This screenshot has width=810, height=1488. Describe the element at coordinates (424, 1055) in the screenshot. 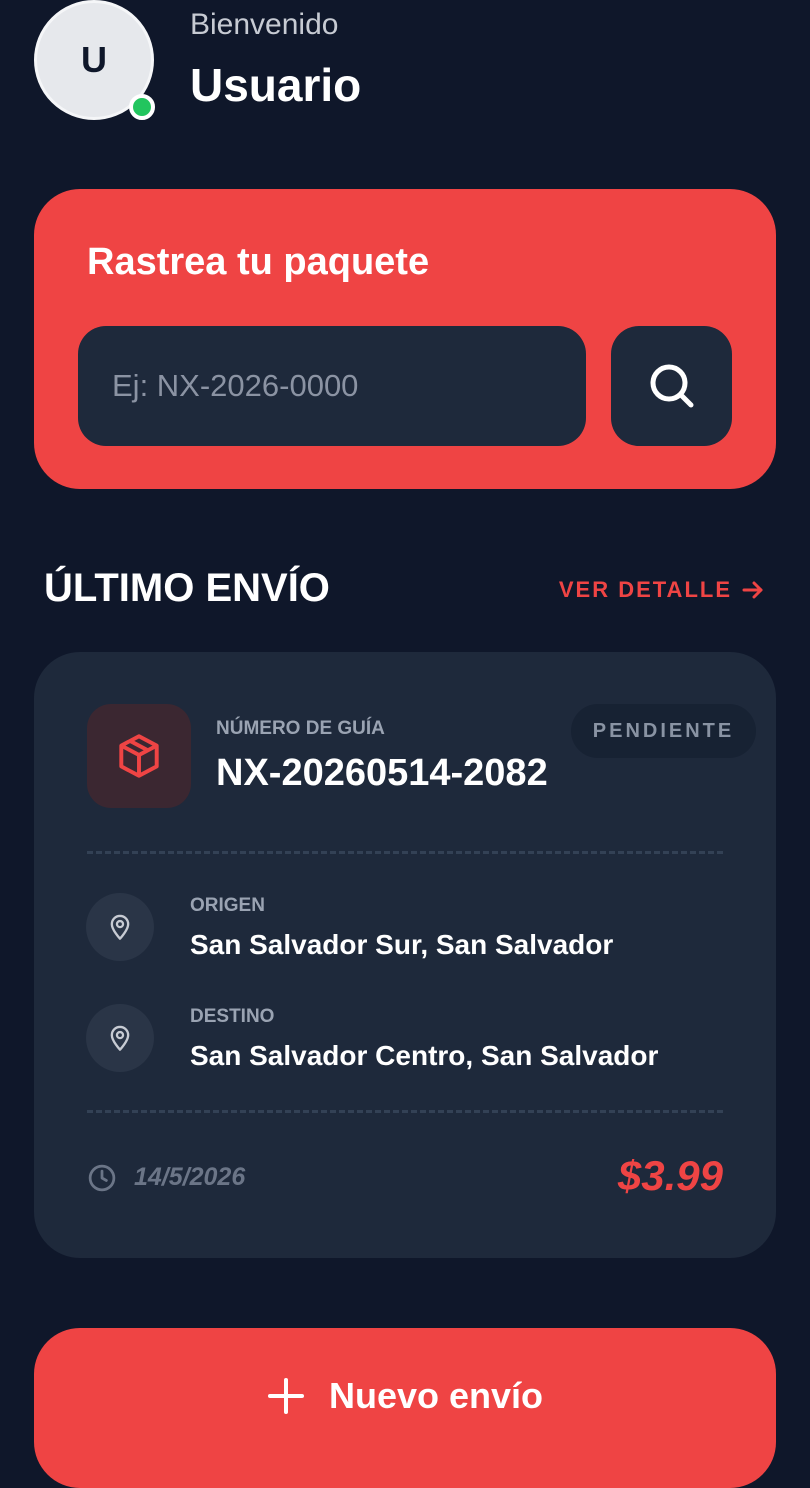

I see `destination-value: San Salvador Centro, San Salvador` at that location.